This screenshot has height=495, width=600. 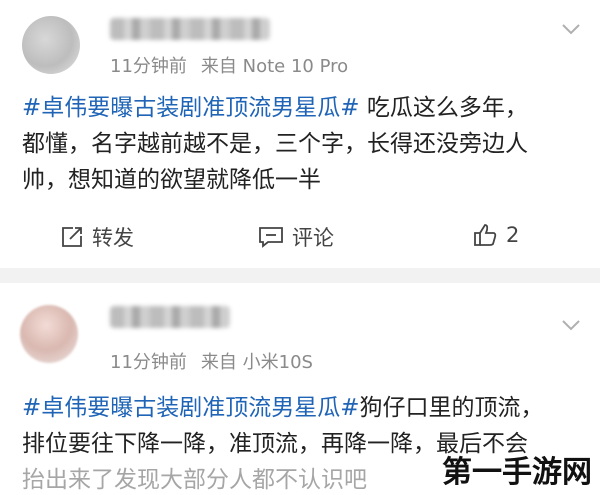 What do you see at coordinates (485, 235) in the screenshot?
I see `thumbs-up-icon` at bounding box center [485, 235].